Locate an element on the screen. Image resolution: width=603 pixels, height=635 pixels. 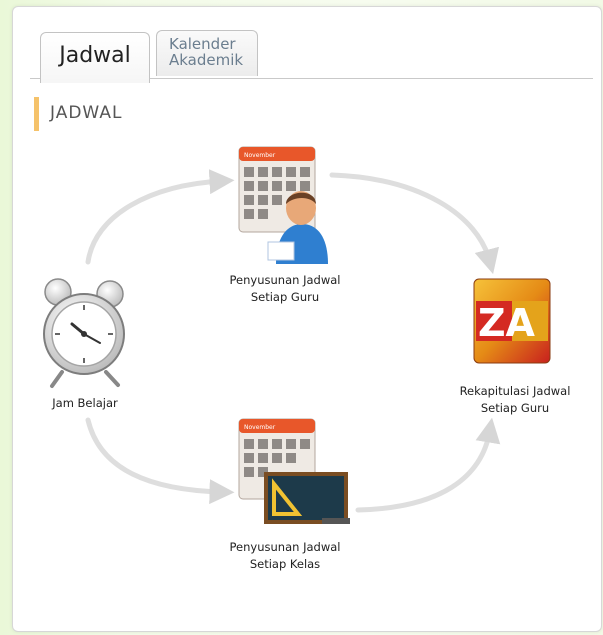
calendar-blackboard-icon: November is located at coordinates (299, 475).